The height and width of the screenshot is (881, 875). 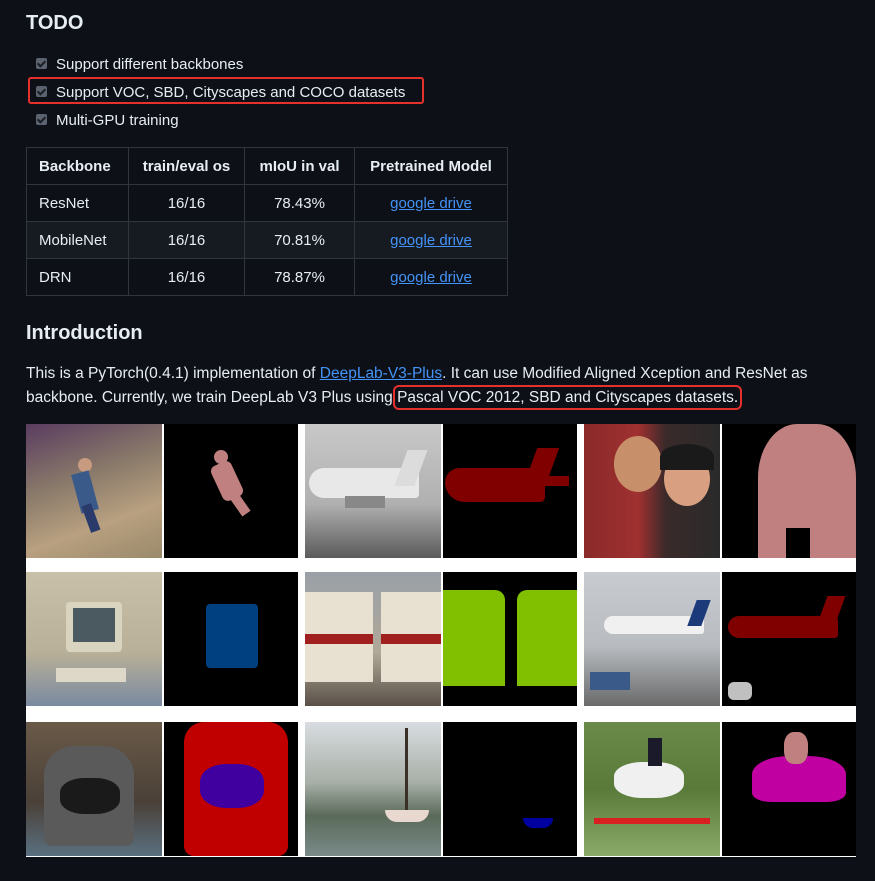 I want to click on cell-miou: 78.43%, so click(x=299, y=203).